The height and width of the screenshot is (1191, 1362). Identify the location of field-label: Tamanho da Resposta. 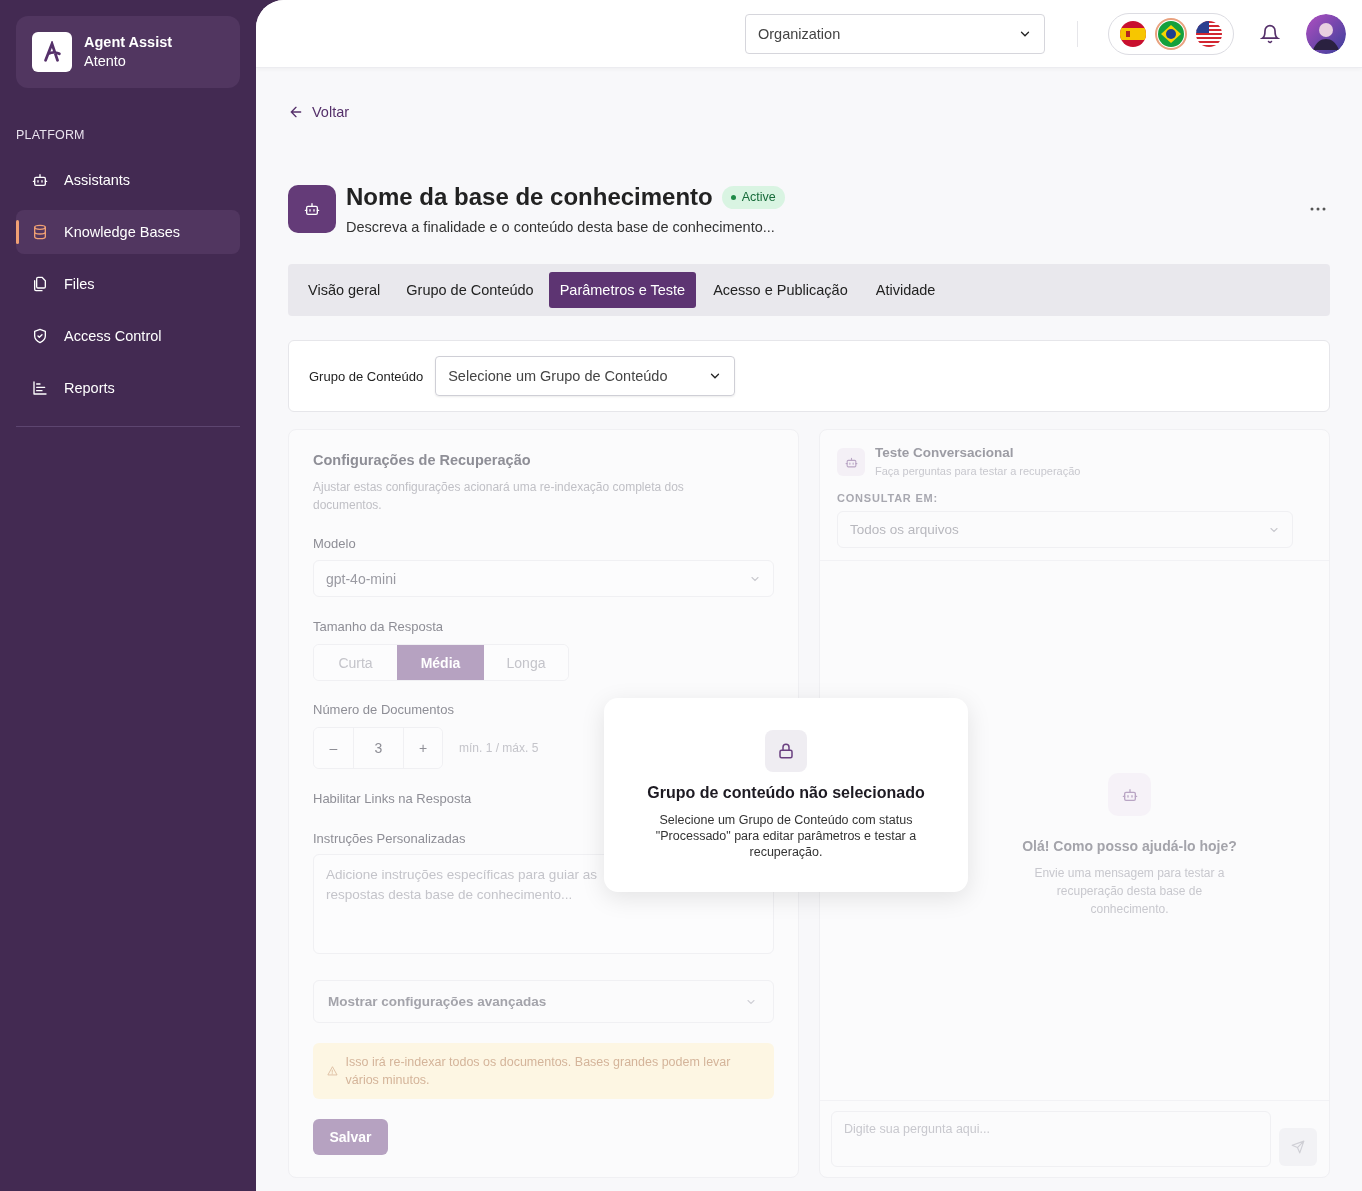
(378, 626).